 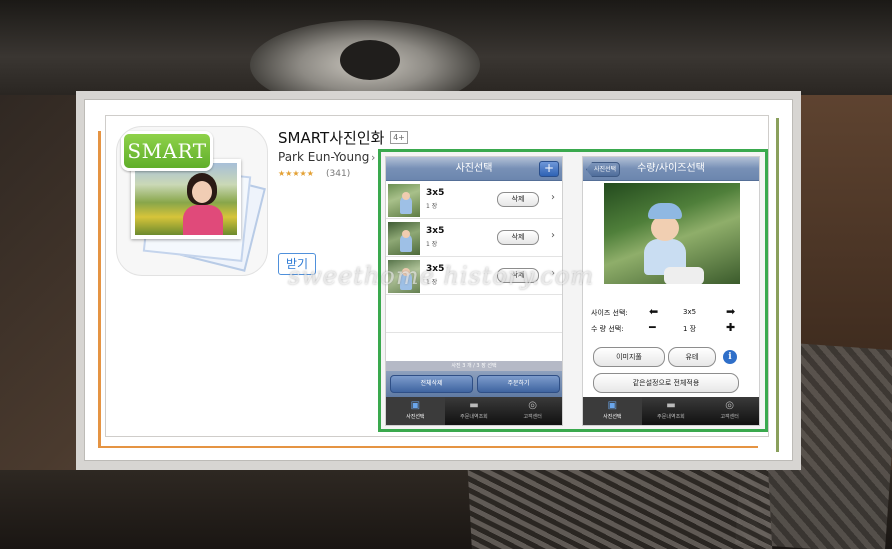 I want to click on nav-title: 사진선택, so click(x=474, y=168).